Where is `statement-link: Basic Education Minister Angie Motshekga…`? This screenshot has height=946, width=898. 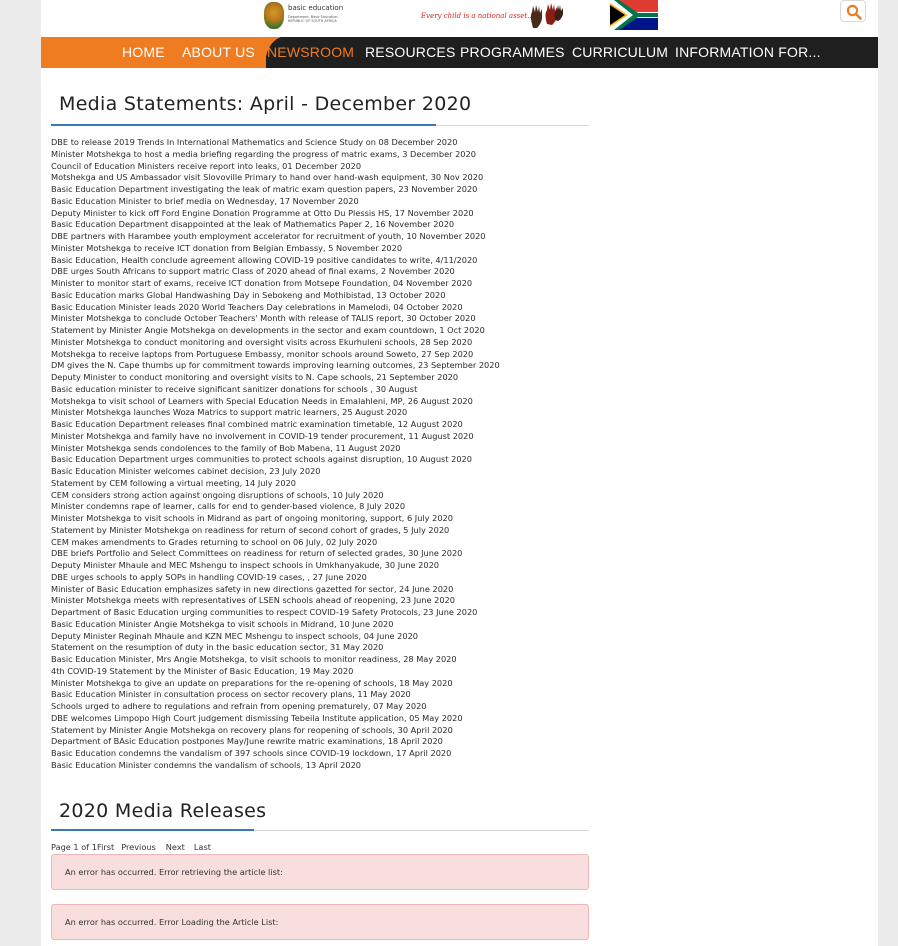 statement-link: Basic Education Minister Angie Motshekga… is located at coordinates (331, 625).